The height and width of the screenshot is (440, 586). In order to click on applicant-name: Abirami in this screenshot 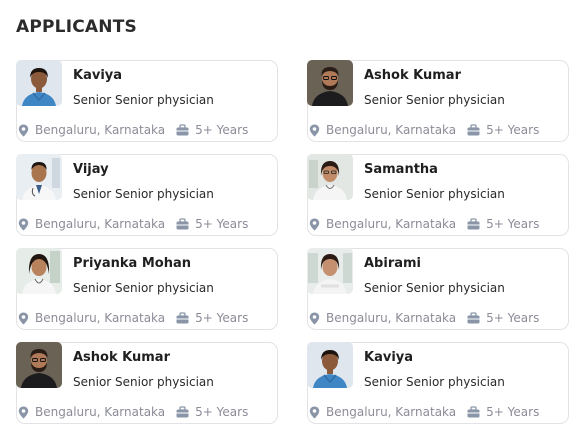, I will do `click(392, 263)`.